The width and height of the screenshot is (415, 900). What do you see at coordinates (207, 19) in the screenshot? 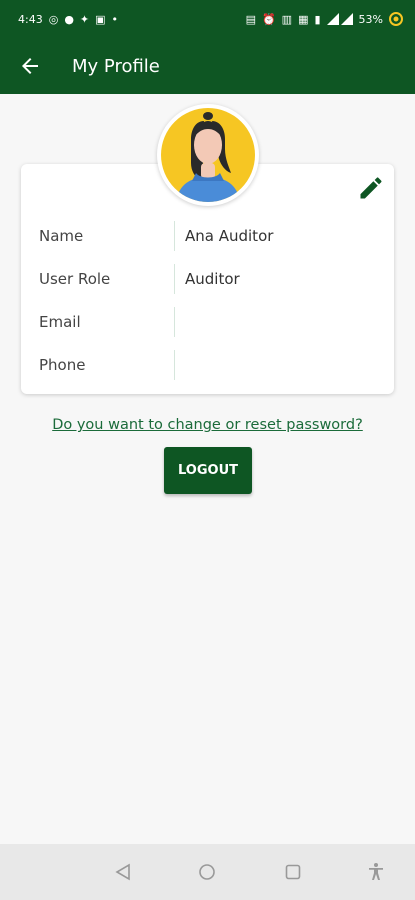
I see `status-bar: 4:43 ◎ ● ✦ ▣ • ▤ ⏰ ▥ ▦ ▮ 53%` at bounding box center [207, 19].